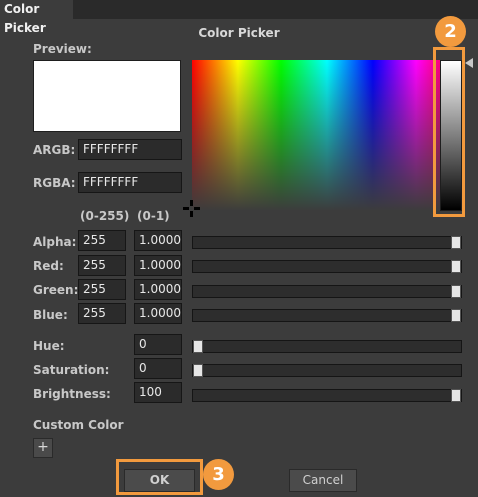 This screenshot has height=497, width=478. What do you see at coordinates (102, 240) in the screenshot?
I see `alpha-int-field: 255` at bounding box center [102, 240].